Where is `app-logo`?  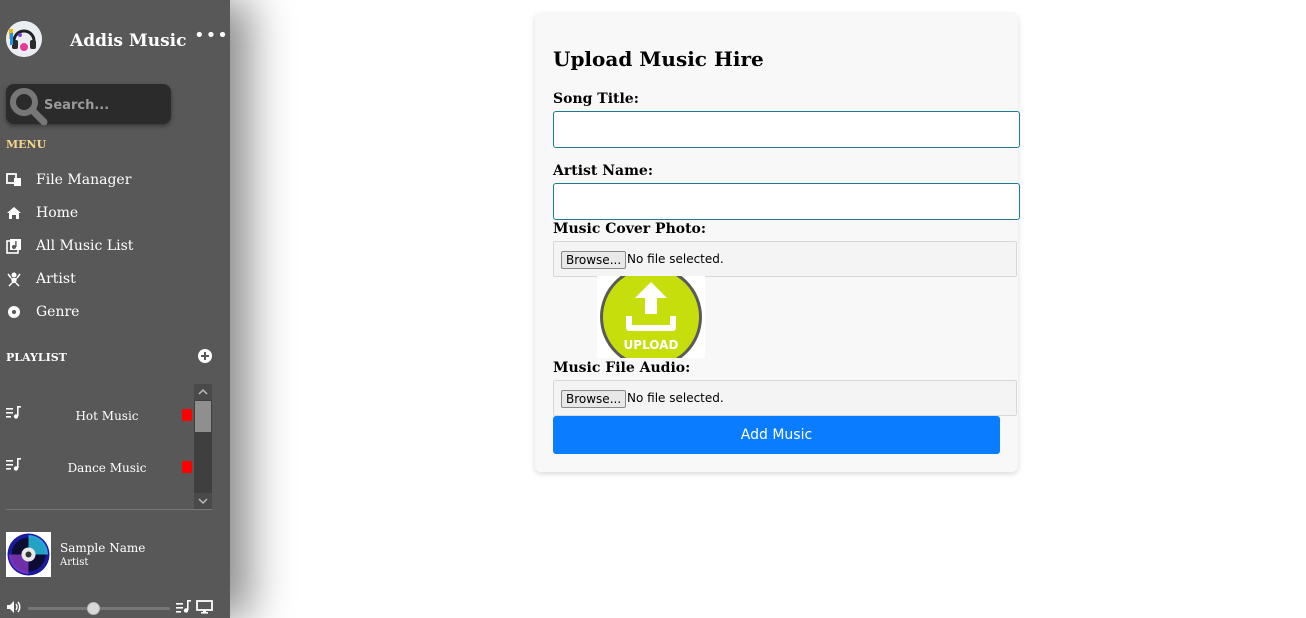 app-logo is located at coordinates (24, 39).